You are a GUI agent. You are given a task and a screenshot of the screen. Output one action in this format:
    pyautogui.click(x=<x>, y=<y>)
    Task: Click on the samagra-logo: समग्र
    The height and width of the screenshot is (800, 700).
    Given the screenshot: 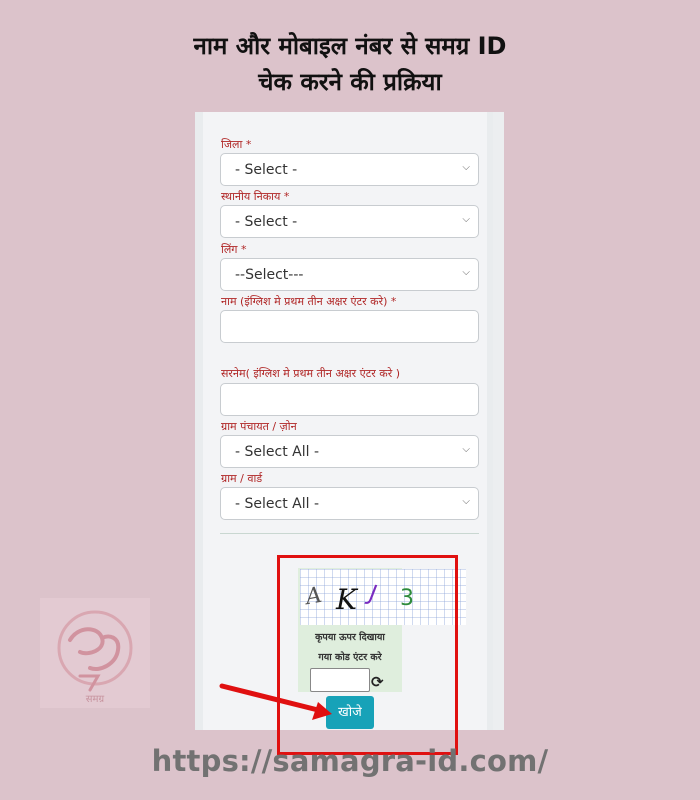 What is the action you would take?
    pyautogui.click(x=95, y=653)
    